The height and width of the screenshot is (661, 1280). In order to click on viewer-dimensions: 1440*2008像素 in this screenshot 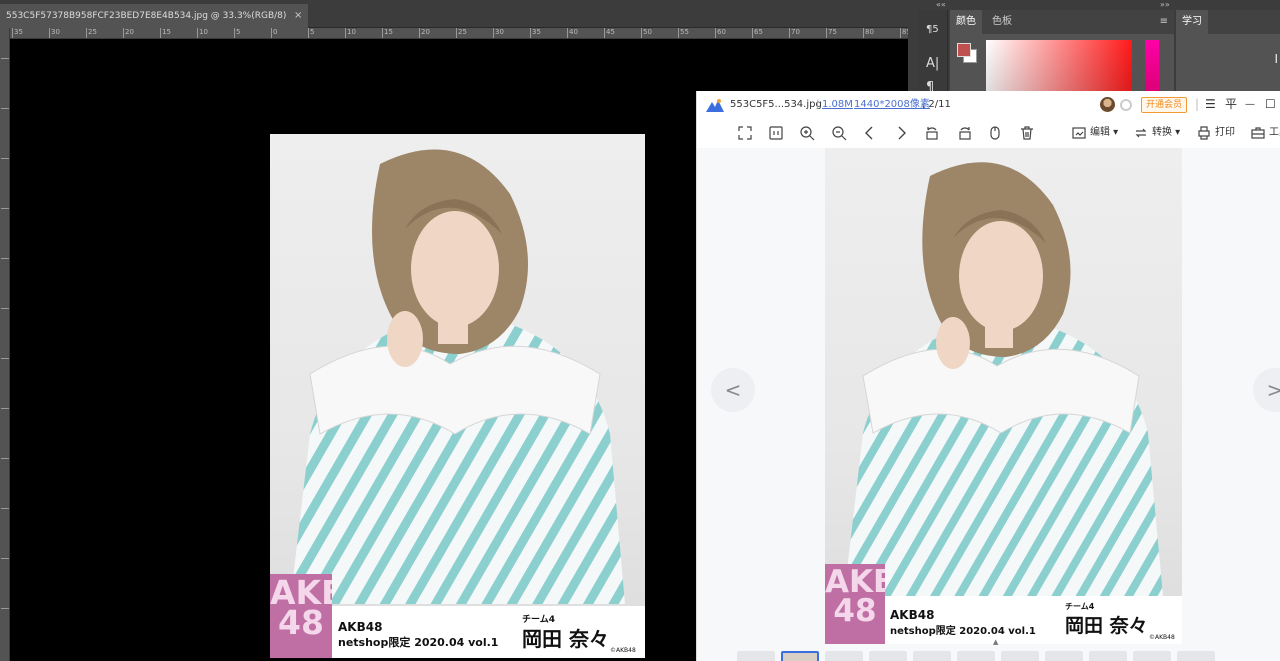, I will do `click(892, 104)`.